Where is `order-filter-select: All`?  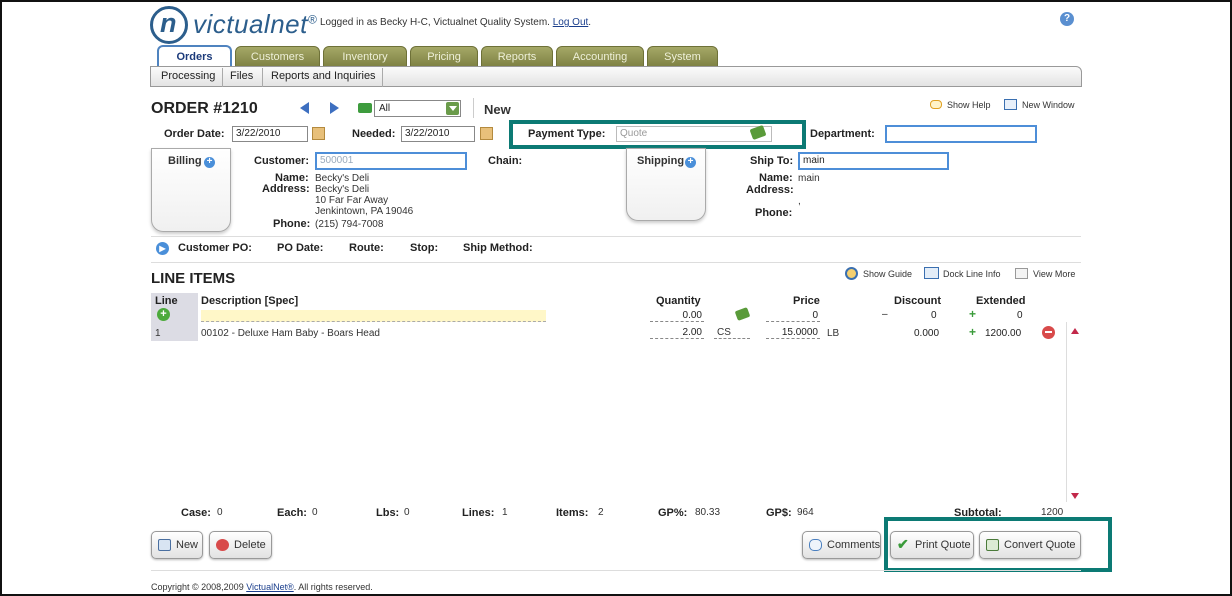
order-filter-select: All is located at coordinates (417, 108).